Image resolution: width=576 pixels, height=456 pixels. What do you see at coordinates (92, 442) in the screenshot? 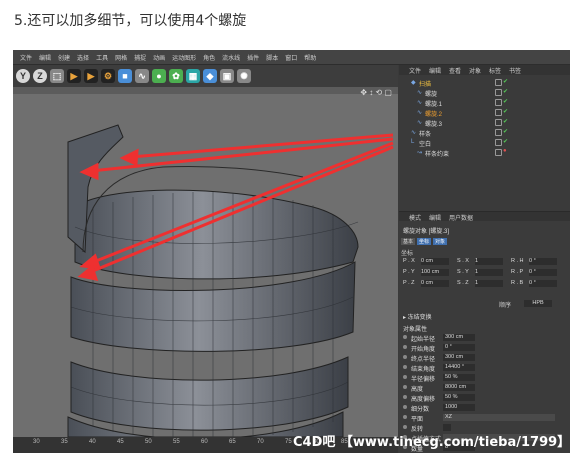
I see `timeline-tick: 40` at bounding box center [92, 442].